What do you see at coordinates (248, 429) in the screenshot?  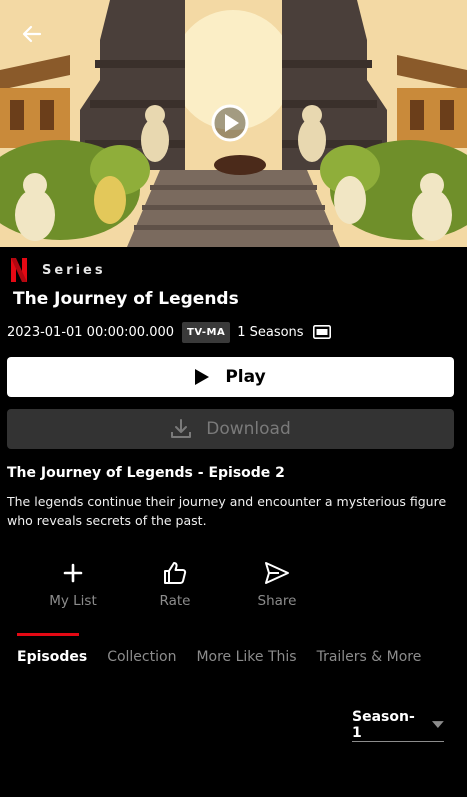 I see `download-button-label: Download` at bounding box center [248, 429].